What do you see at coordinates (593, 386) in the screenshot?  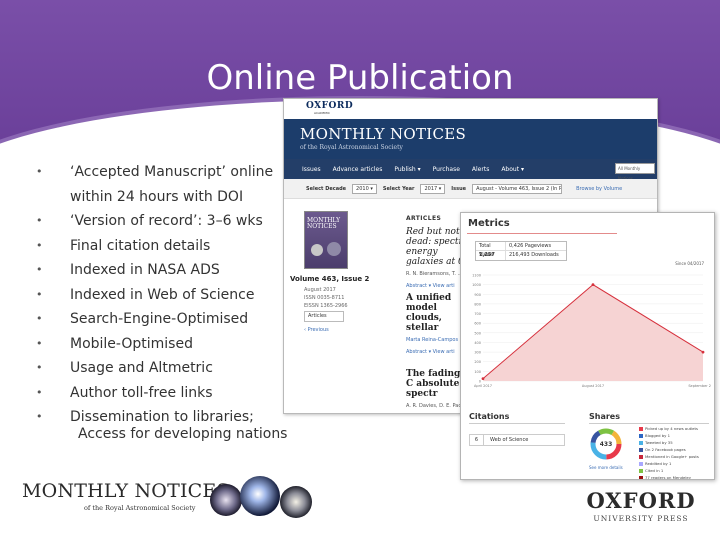 I see `x-tick-label: August 2017` at bounding box center [593, 386].